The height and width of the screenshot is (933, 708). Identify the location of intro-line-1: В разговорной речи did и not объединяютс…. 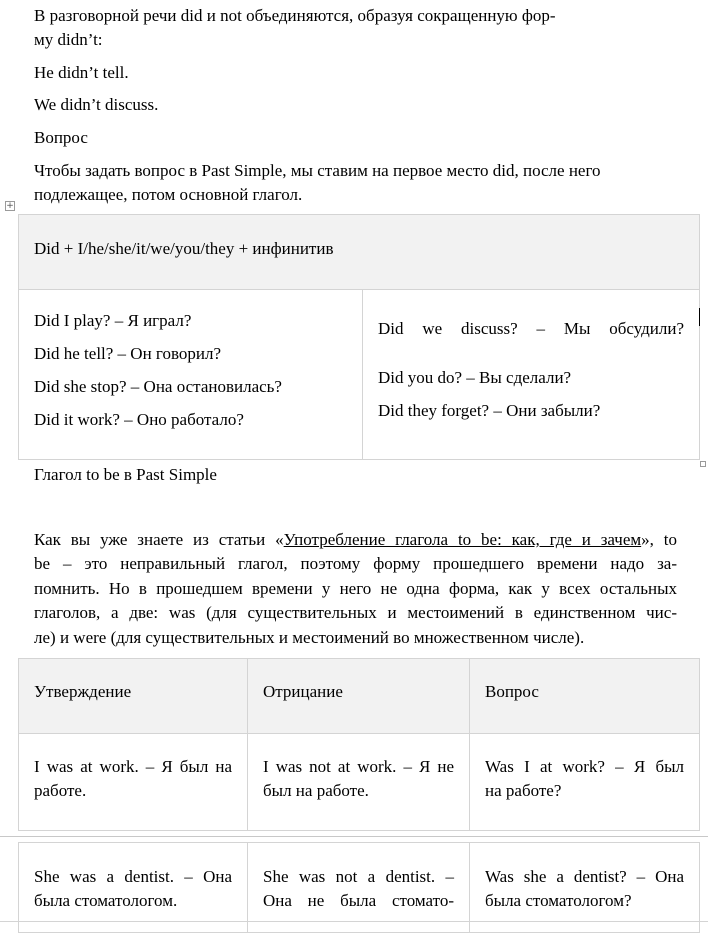
(295, 15).